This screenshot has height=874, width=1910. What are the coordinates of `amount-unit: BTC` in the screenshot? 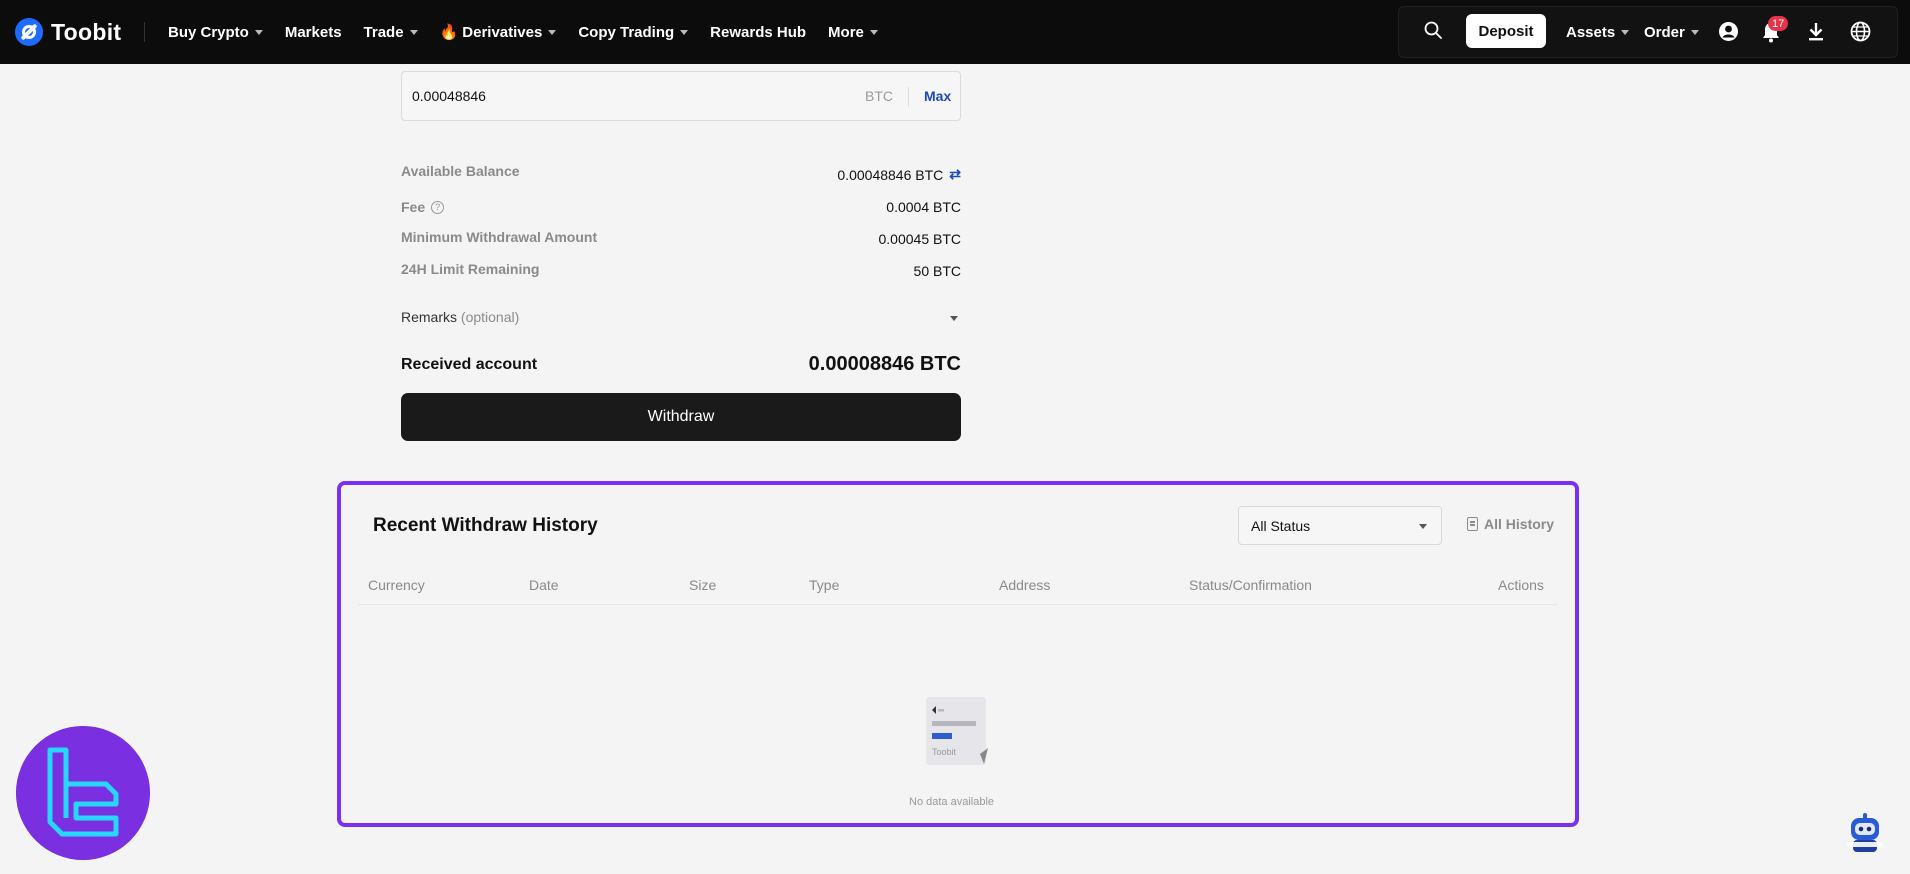 It's located at (879, 96).